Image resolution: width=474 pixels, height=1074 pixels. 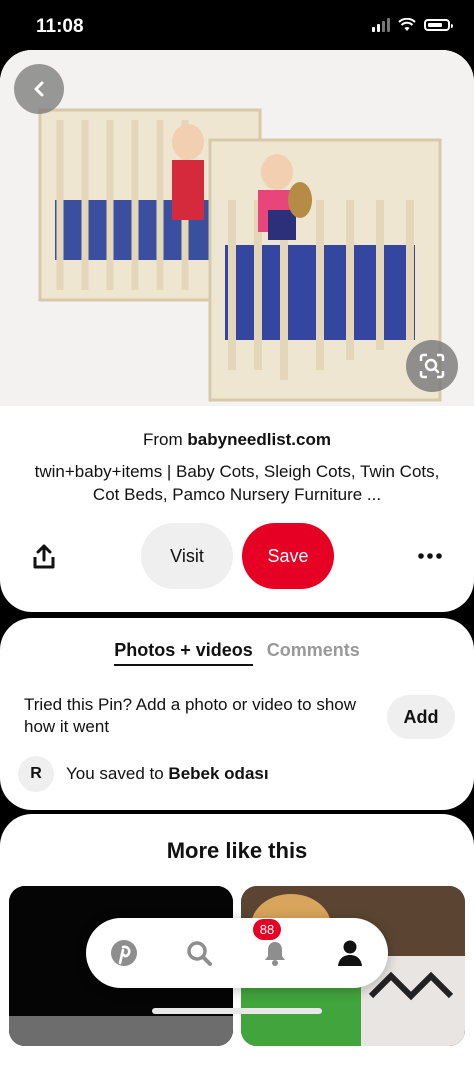 What do you see at coordinates (438, 25) in the screenshot?
I see `battery-icon` at bounding box center [438, 25].